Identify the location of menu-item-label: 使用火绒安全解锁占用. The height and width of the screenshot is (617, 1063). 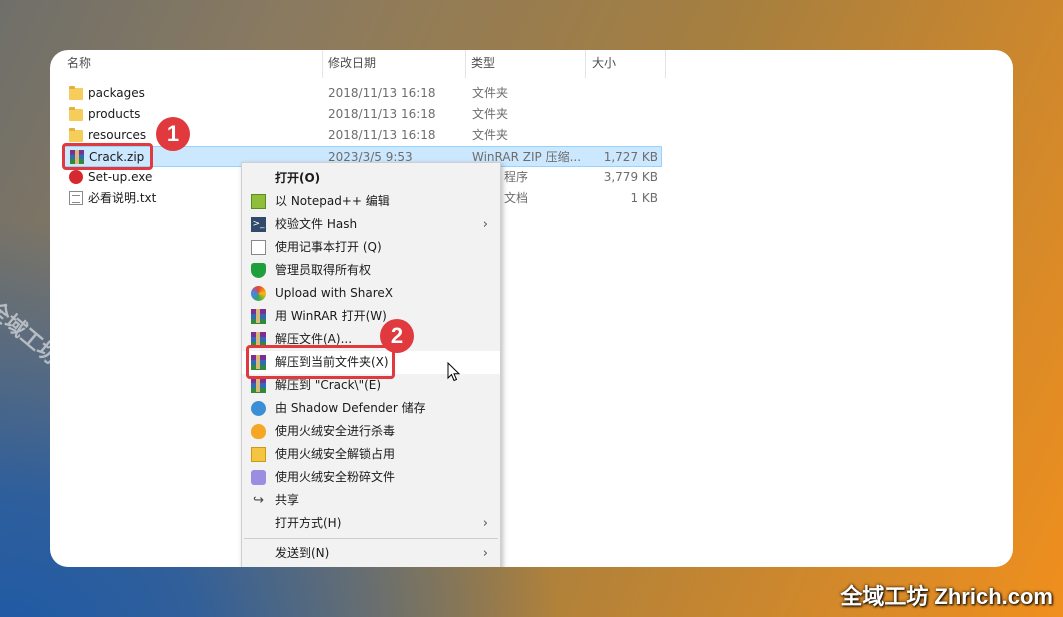
(335, 454).